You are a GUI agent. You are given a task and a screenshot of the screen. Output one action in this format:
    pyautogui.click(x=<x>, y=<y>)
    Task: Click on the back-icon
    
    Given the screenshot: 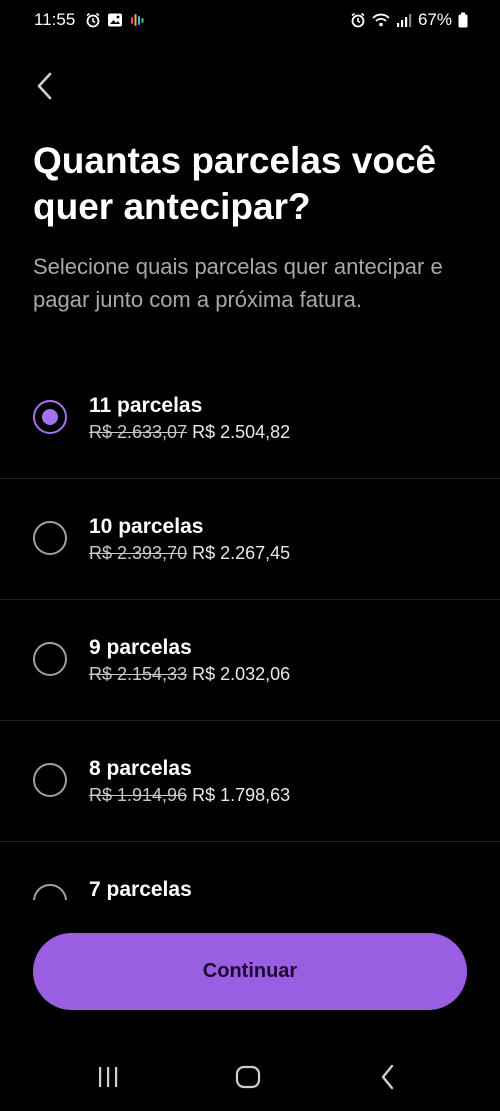 What is the action you would take?
    pyautogui.click(x=388, y=1079)
    